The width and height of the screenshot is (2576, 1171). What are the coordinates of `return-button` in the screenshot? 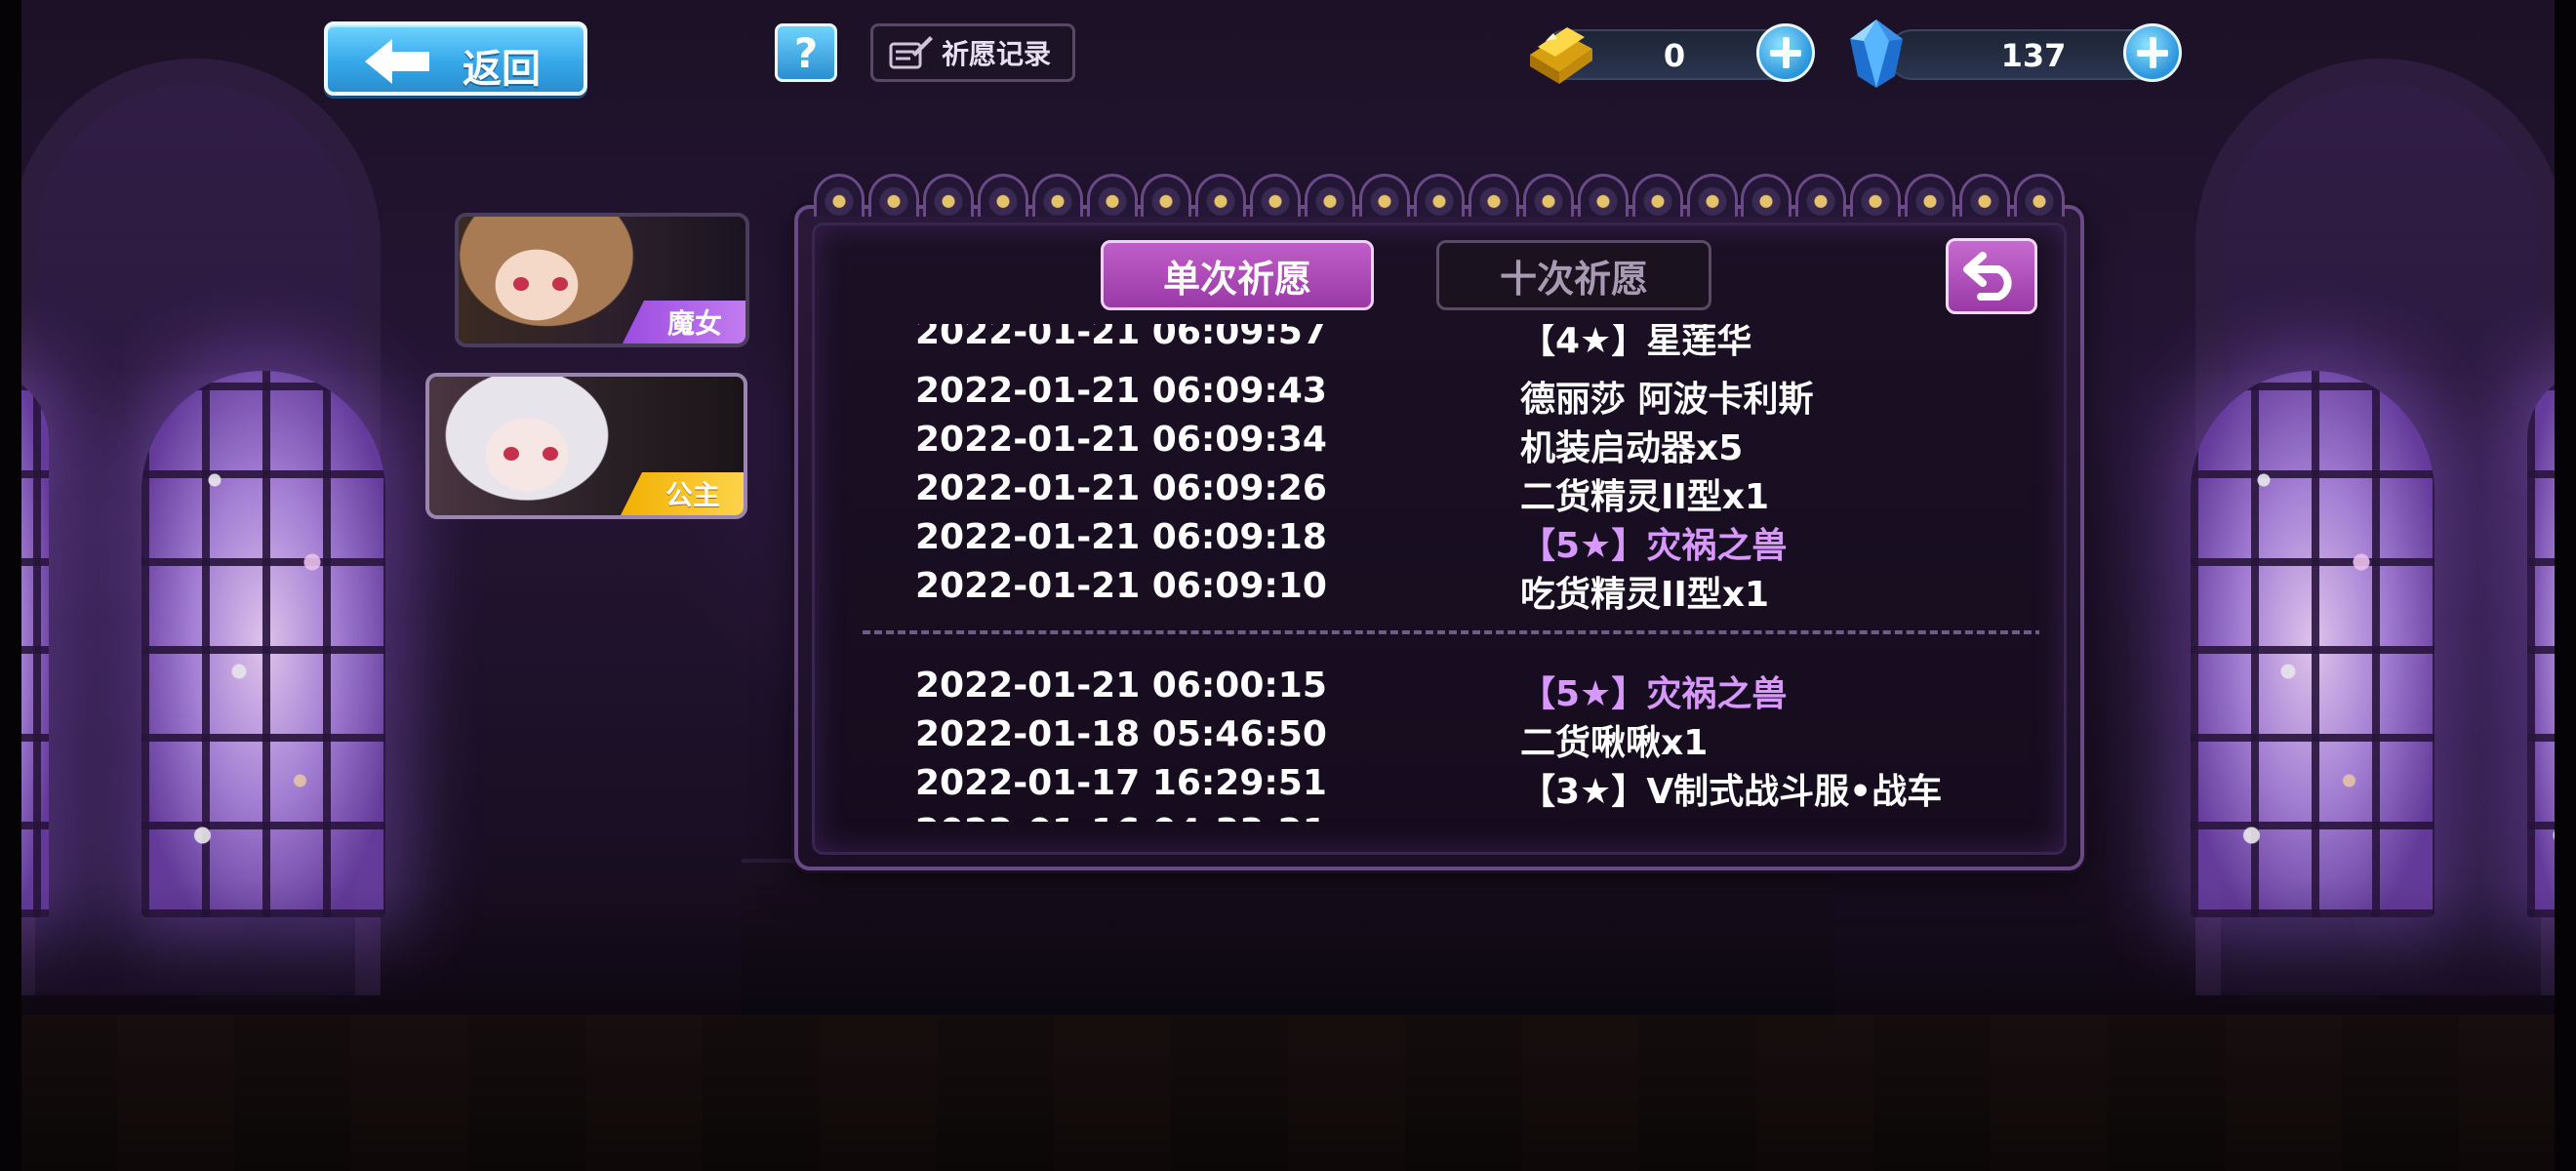 It's located at (1991, 276).